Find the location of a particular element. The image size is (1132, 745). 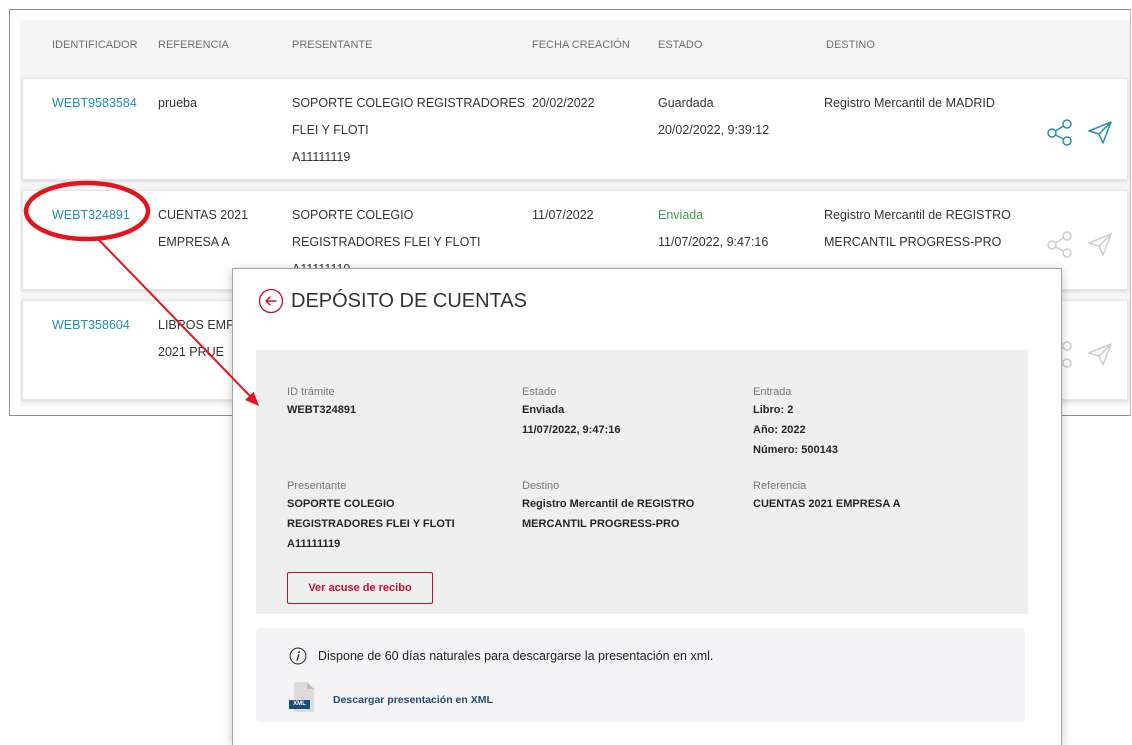

row-identifier-link: WEBT358604 is located at coordinates (91, 325).